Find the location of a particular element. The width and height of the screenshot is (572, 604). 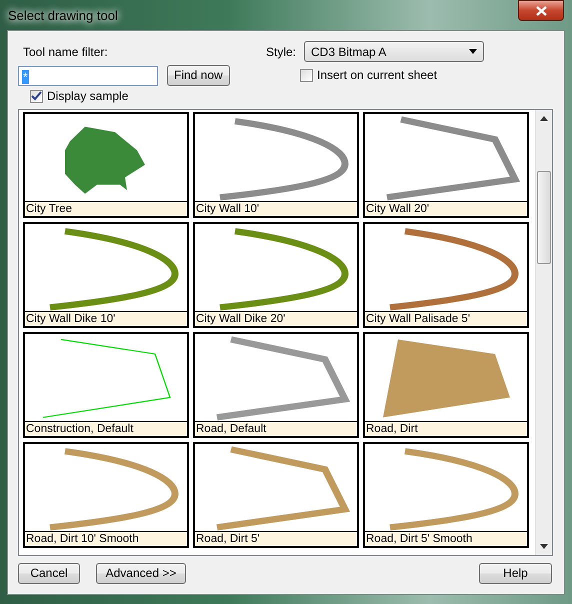

tool-tile: City Wall 10' is located at coordinates (276, 165).